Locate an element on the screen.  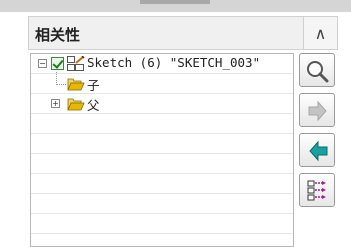
chevron-up-icon: ∧ is located at coordinates (320, 33).